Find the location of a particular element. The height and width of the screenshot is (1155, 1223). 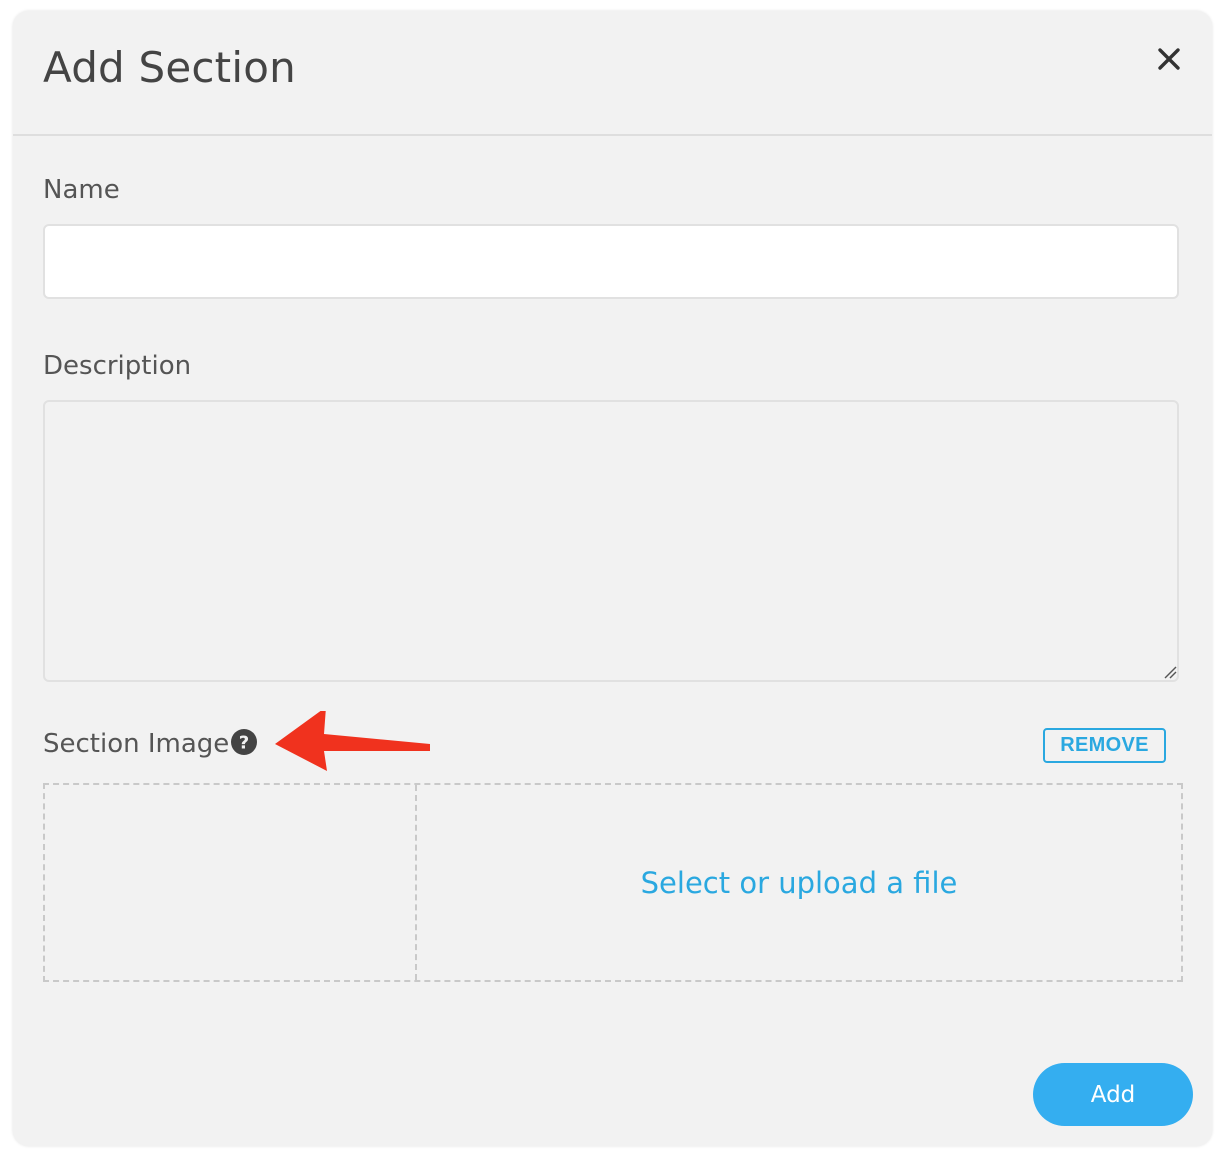

image-preview-placeholder is located at coordinates (231, 882).